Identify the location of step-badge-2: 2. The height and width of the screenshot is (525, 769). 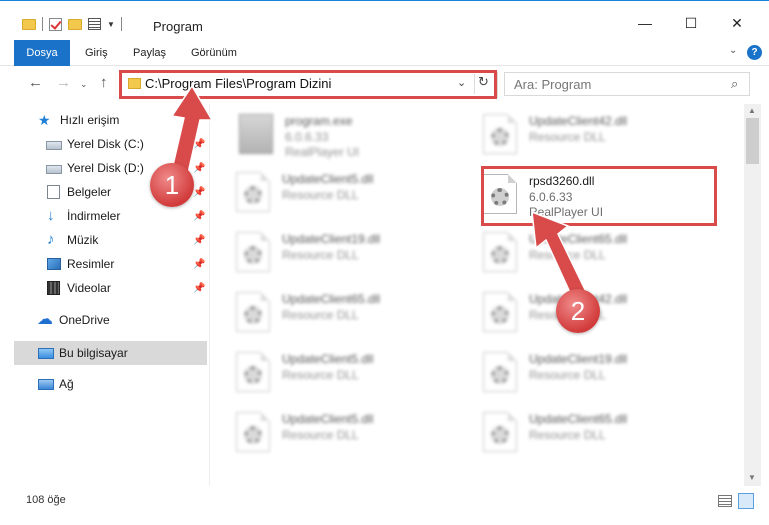
(578, 311).